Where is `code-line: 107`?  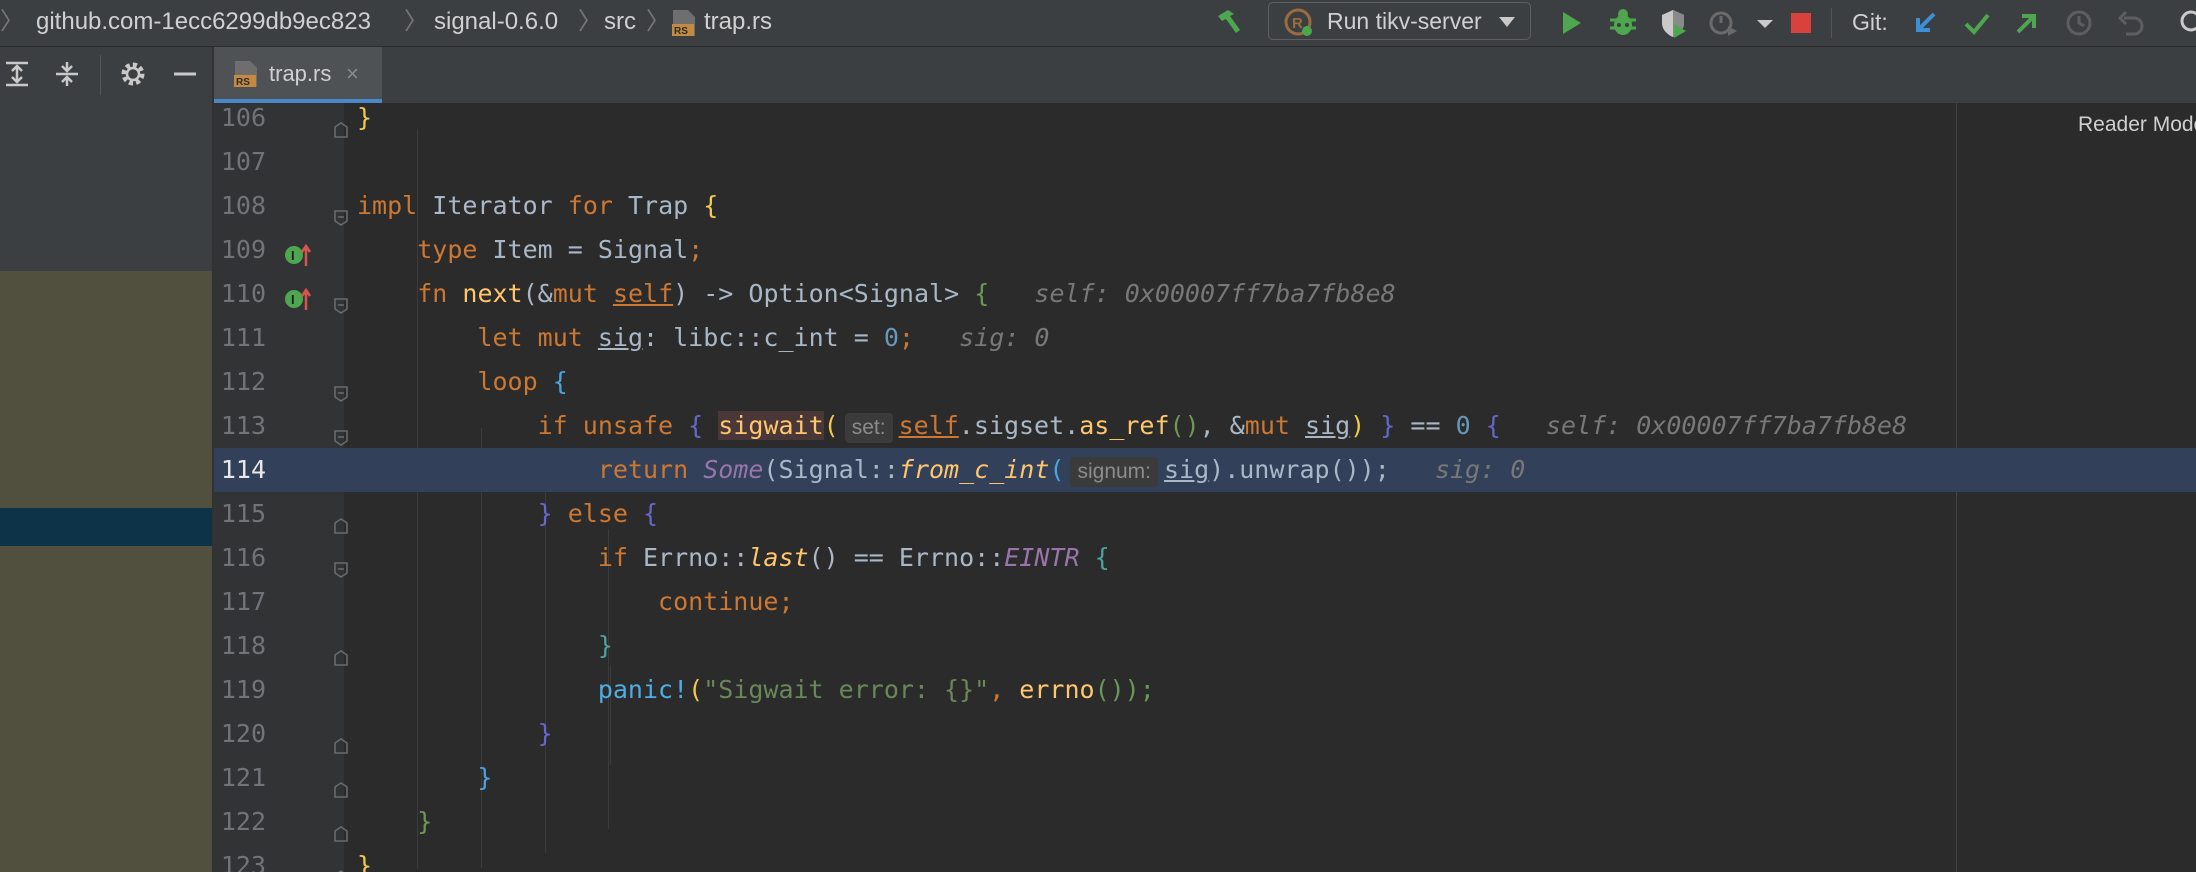 code-line: 107 is located at coordinates (1205, 162).